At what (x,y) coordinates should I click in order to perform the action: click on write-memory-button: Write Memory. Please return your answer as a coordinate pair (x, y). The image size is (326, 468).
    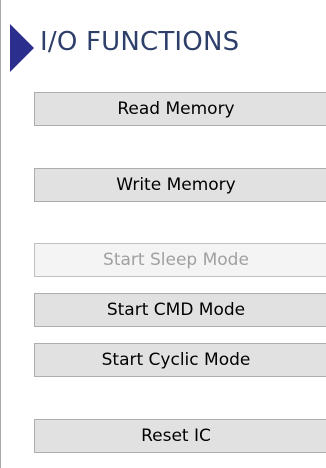
    Looking at the image, I should click on (180, 185).